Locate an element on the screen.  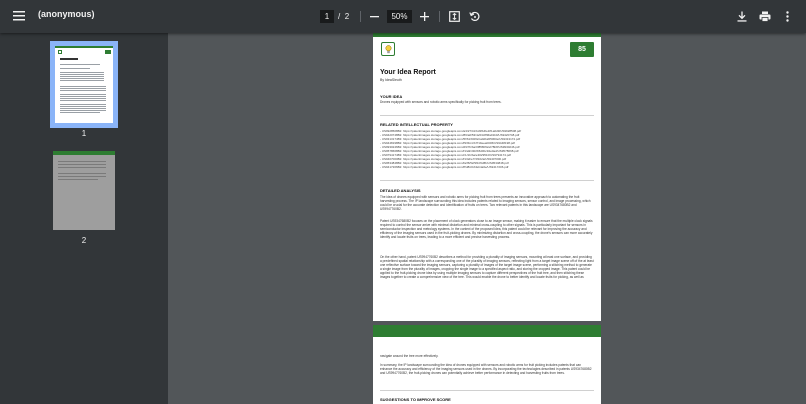
print-icon is located at coordinates (764, 16).